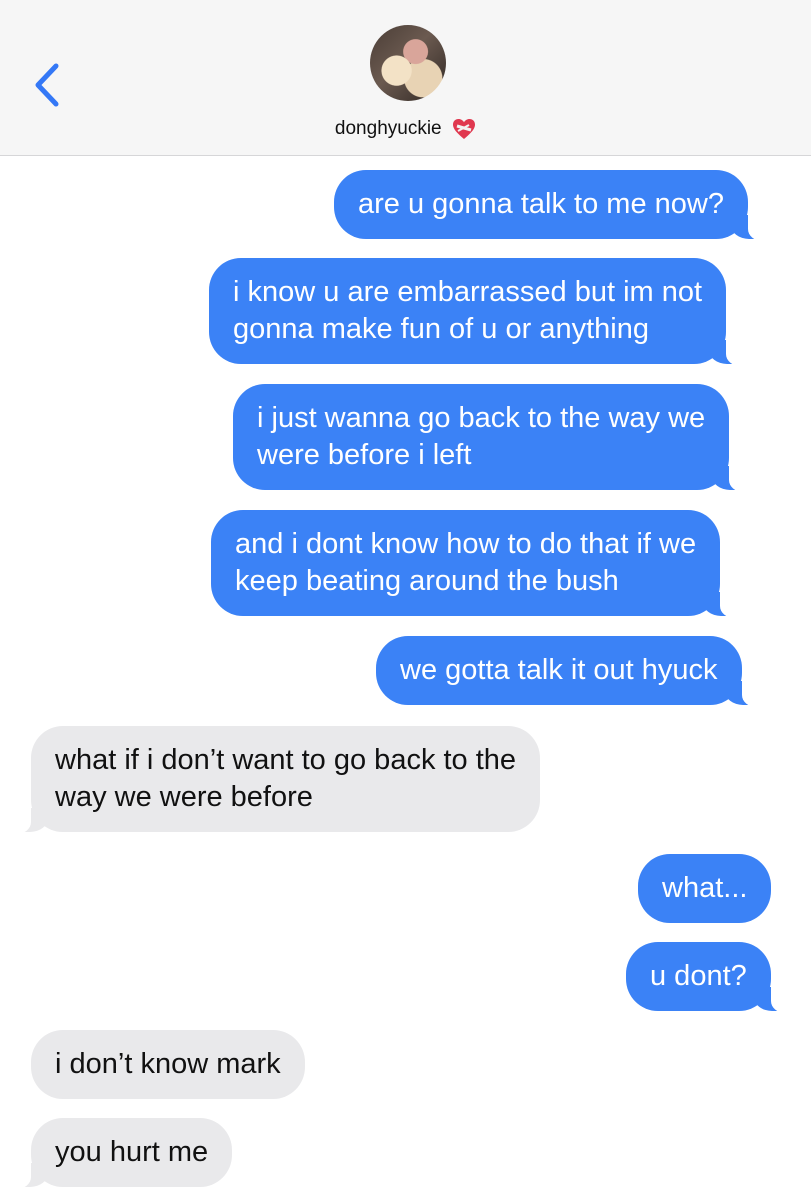 The height and width of the screenshot is (1200, 811). Describe the element at coordinates (427, 581) in the screenshot. I see `message-text: keep beating around the bush` at that location.